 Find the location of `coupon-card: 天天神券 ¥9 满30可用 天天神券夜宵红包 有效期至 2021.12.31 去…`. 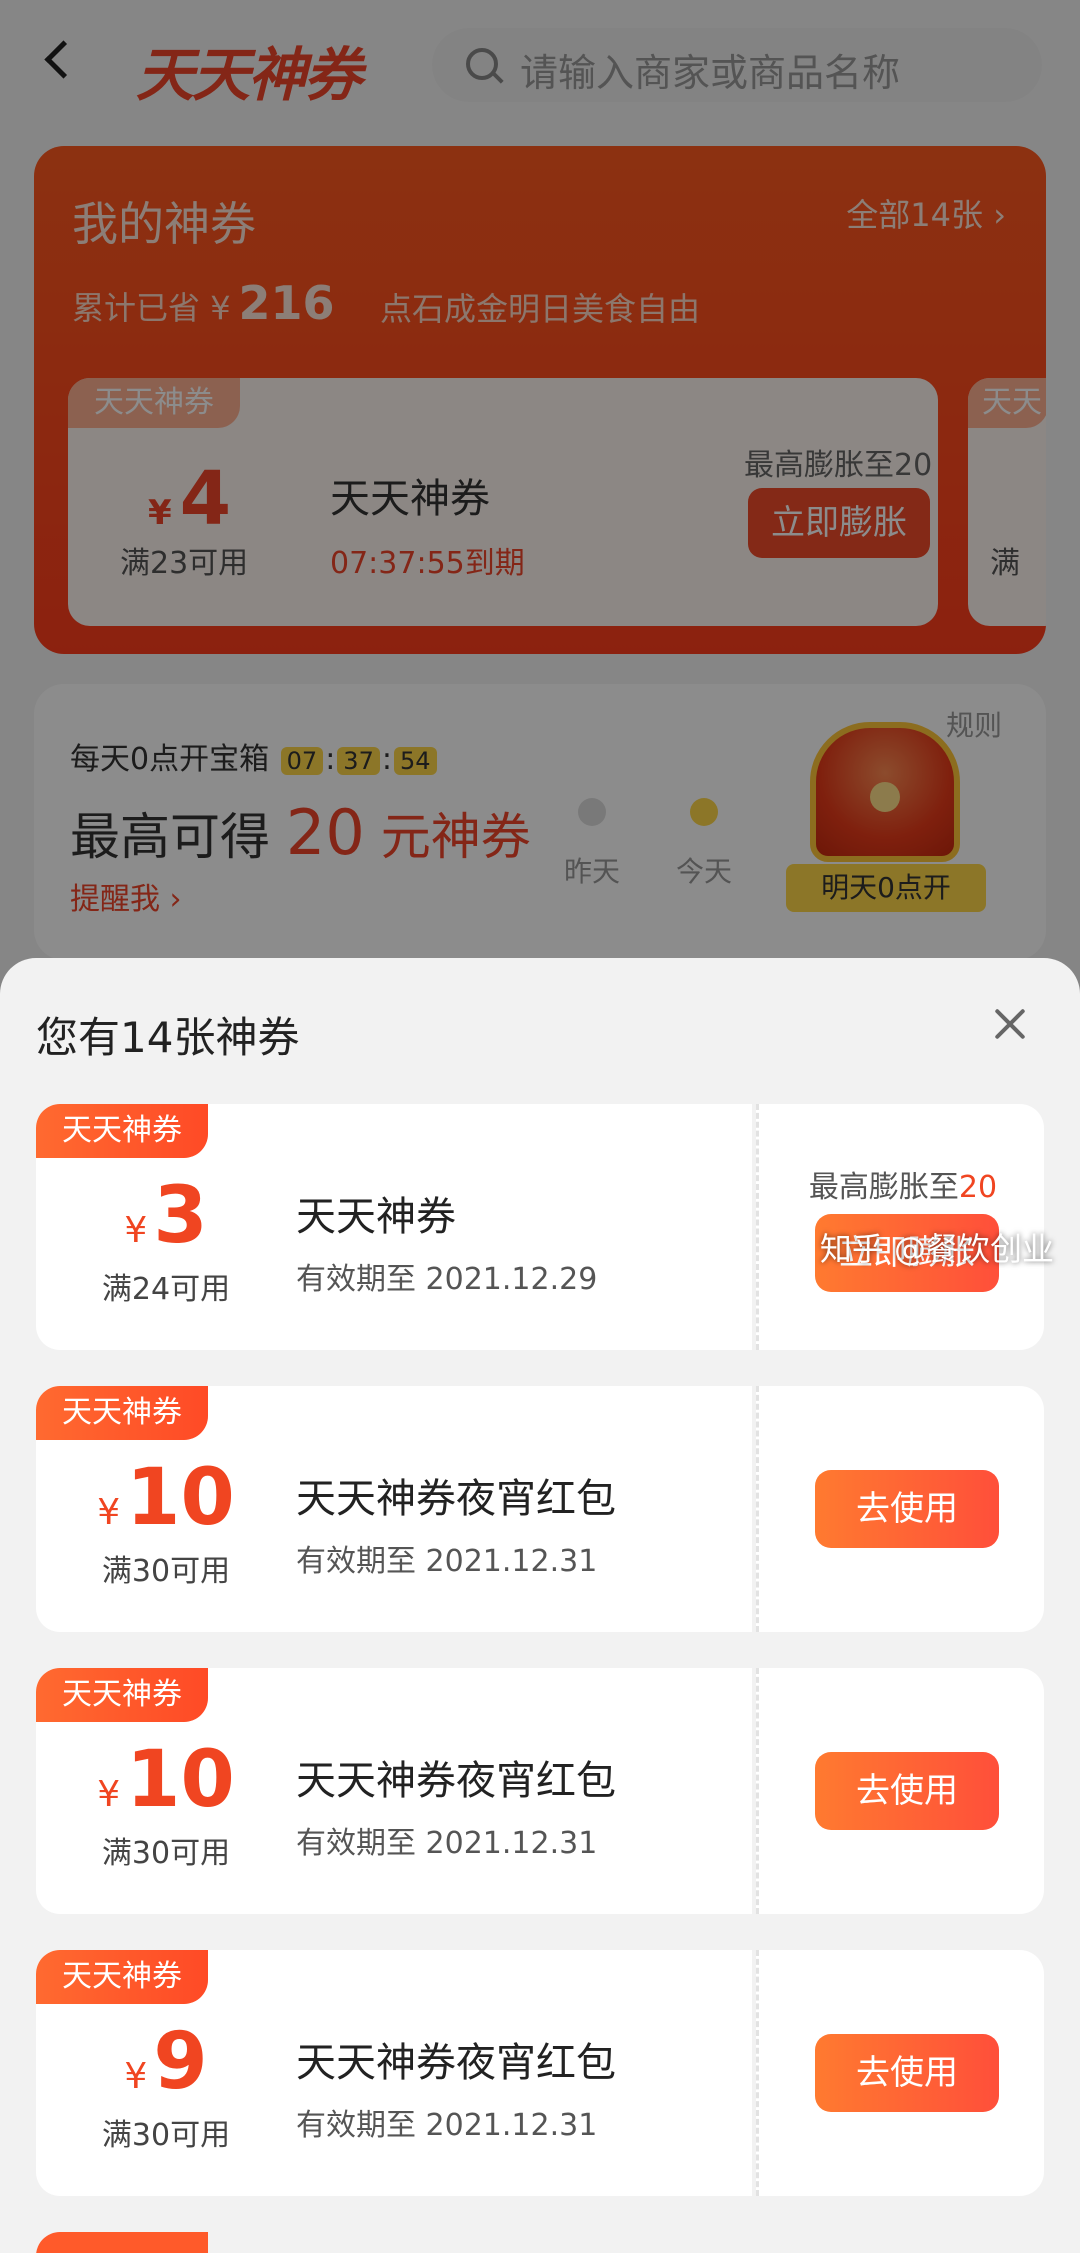

coupon-card: 天天神券 ¥9 满30可用 天天神券夜宵红包 有效期至 2021.12.31 去… is located at coordinates (540, 2073).